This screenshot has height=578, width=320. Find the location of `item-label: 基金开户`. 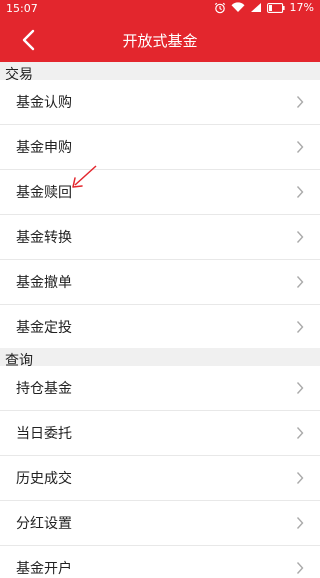

item-label: 基金开户 is located at coordinates (44, 569).